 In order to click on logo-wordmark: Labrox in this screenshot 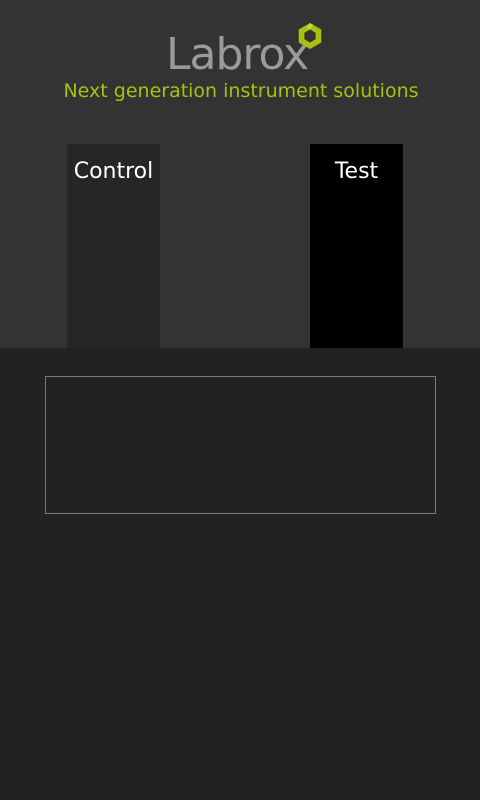, I will do `click(237, 54)`.